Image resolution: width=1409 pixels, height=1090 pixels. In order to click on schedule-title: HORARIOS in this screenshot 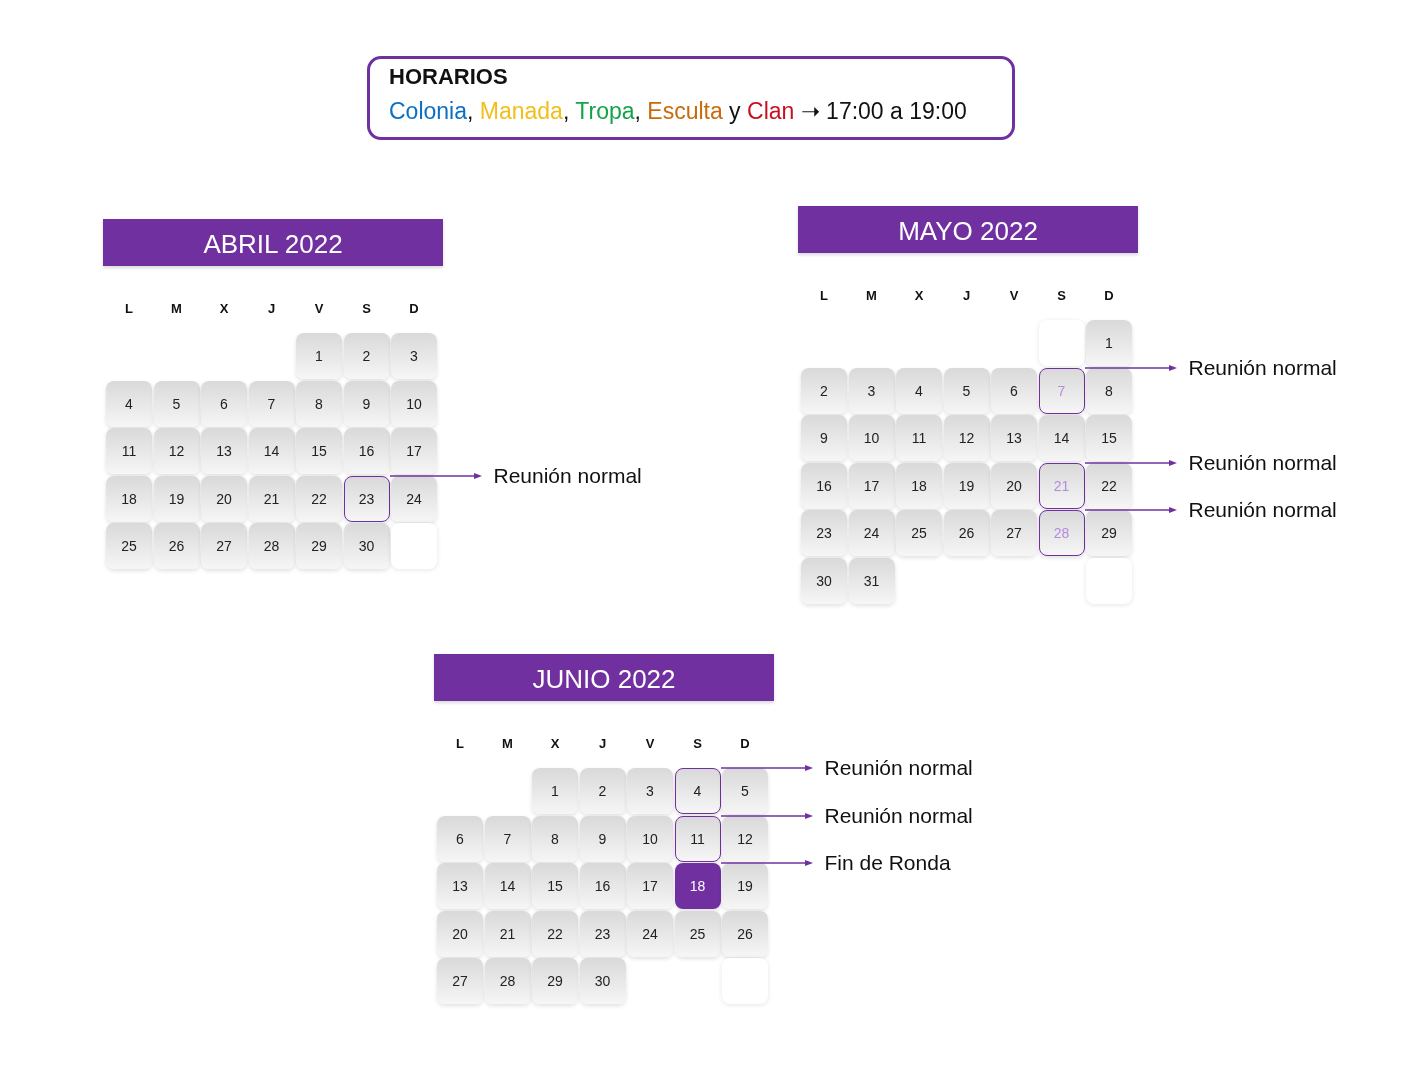, I will do `click(448, 77)`.